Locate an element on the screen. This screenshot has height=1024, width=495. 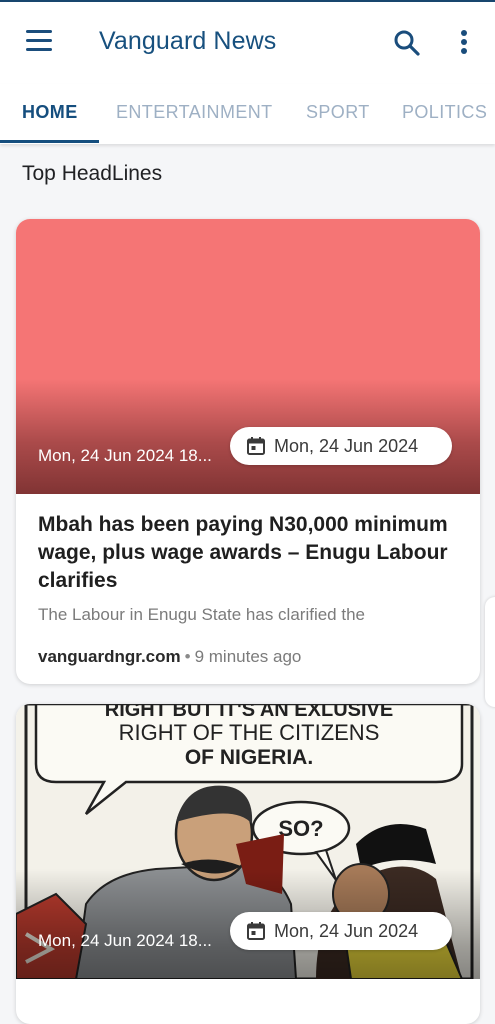
section-title: Top HeadLines is located at coordinates (92, 173).